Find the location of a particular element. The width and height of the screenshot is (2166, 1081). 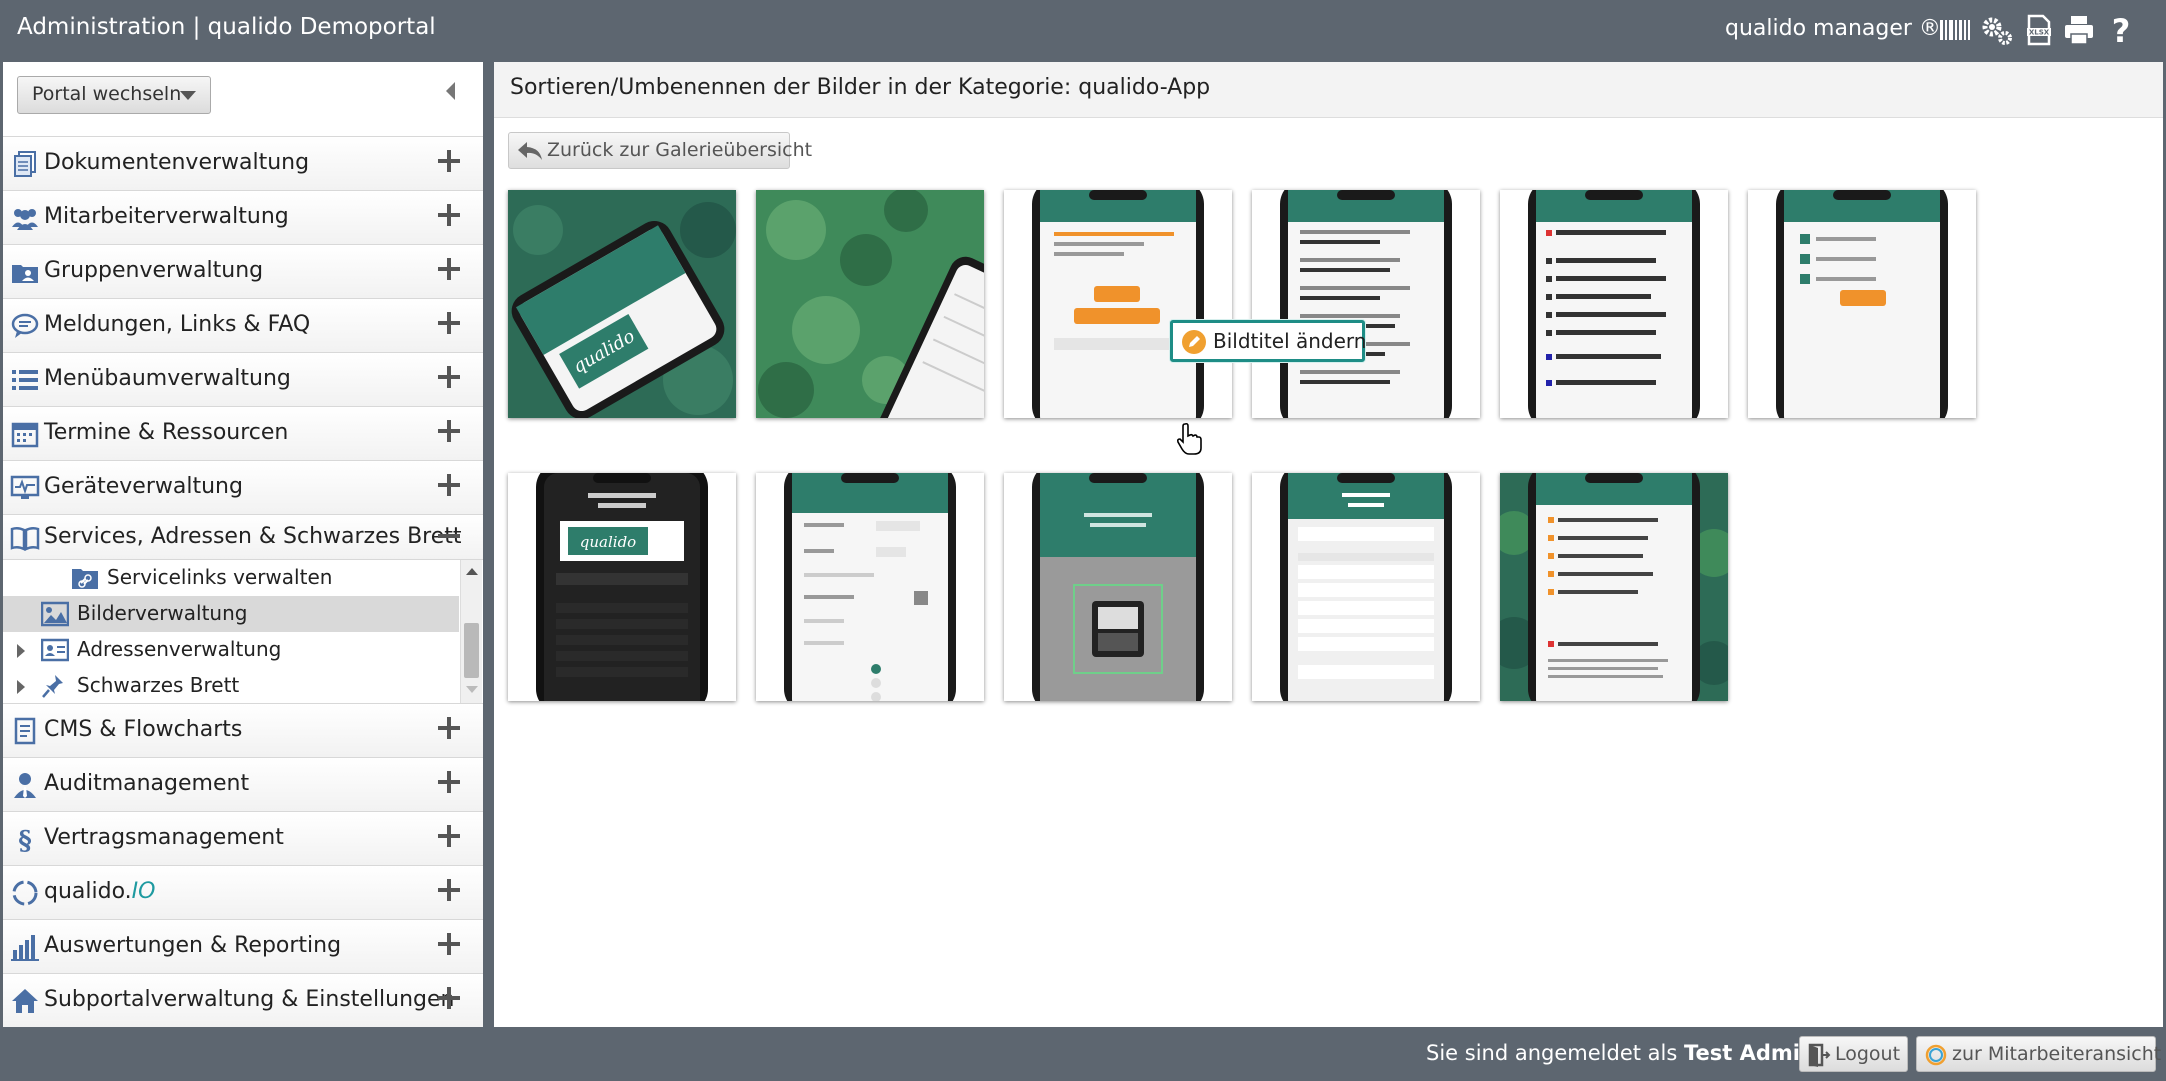

subtree-item-bilderverwaltung: Bilderverwaltung is located at coordinates (231, 614).